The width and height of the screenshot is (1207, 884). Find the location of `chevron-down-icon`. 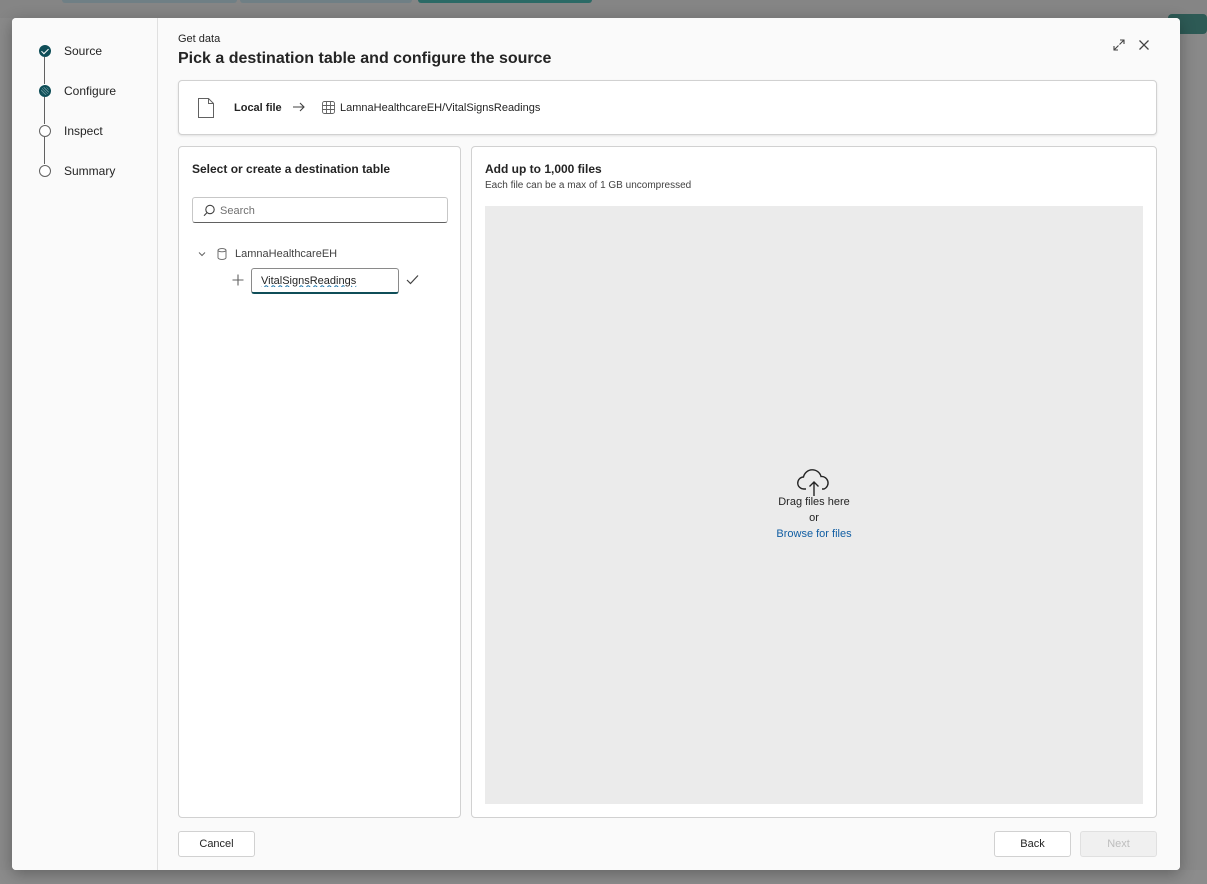

chevron-down-icon is located at coordinates (202, 254).